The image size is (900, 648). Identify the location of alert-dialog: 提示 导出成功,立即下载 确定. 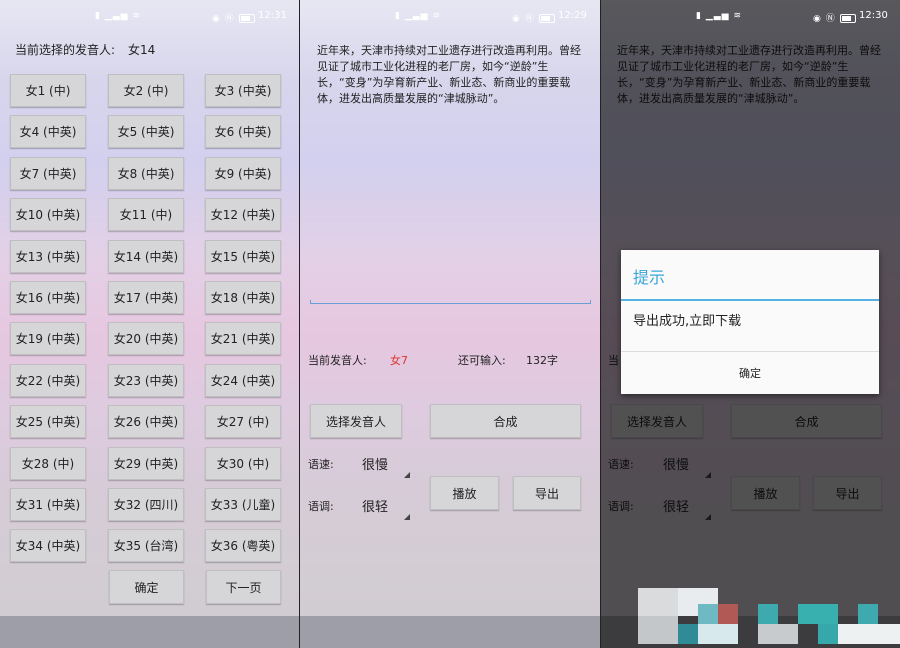
(750, 322).